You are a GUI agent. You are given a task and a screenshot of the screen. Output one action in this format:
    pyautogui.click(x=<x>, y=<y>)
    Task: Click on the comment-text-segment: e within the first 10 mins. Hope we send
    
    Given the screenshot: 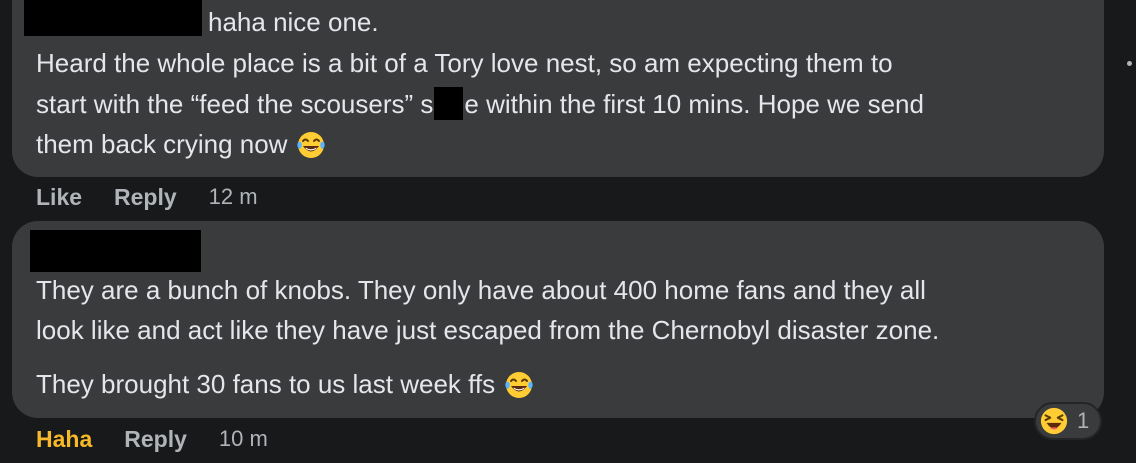 What is the action you would take?
    pyautogui.click(x=694, y=104)
    